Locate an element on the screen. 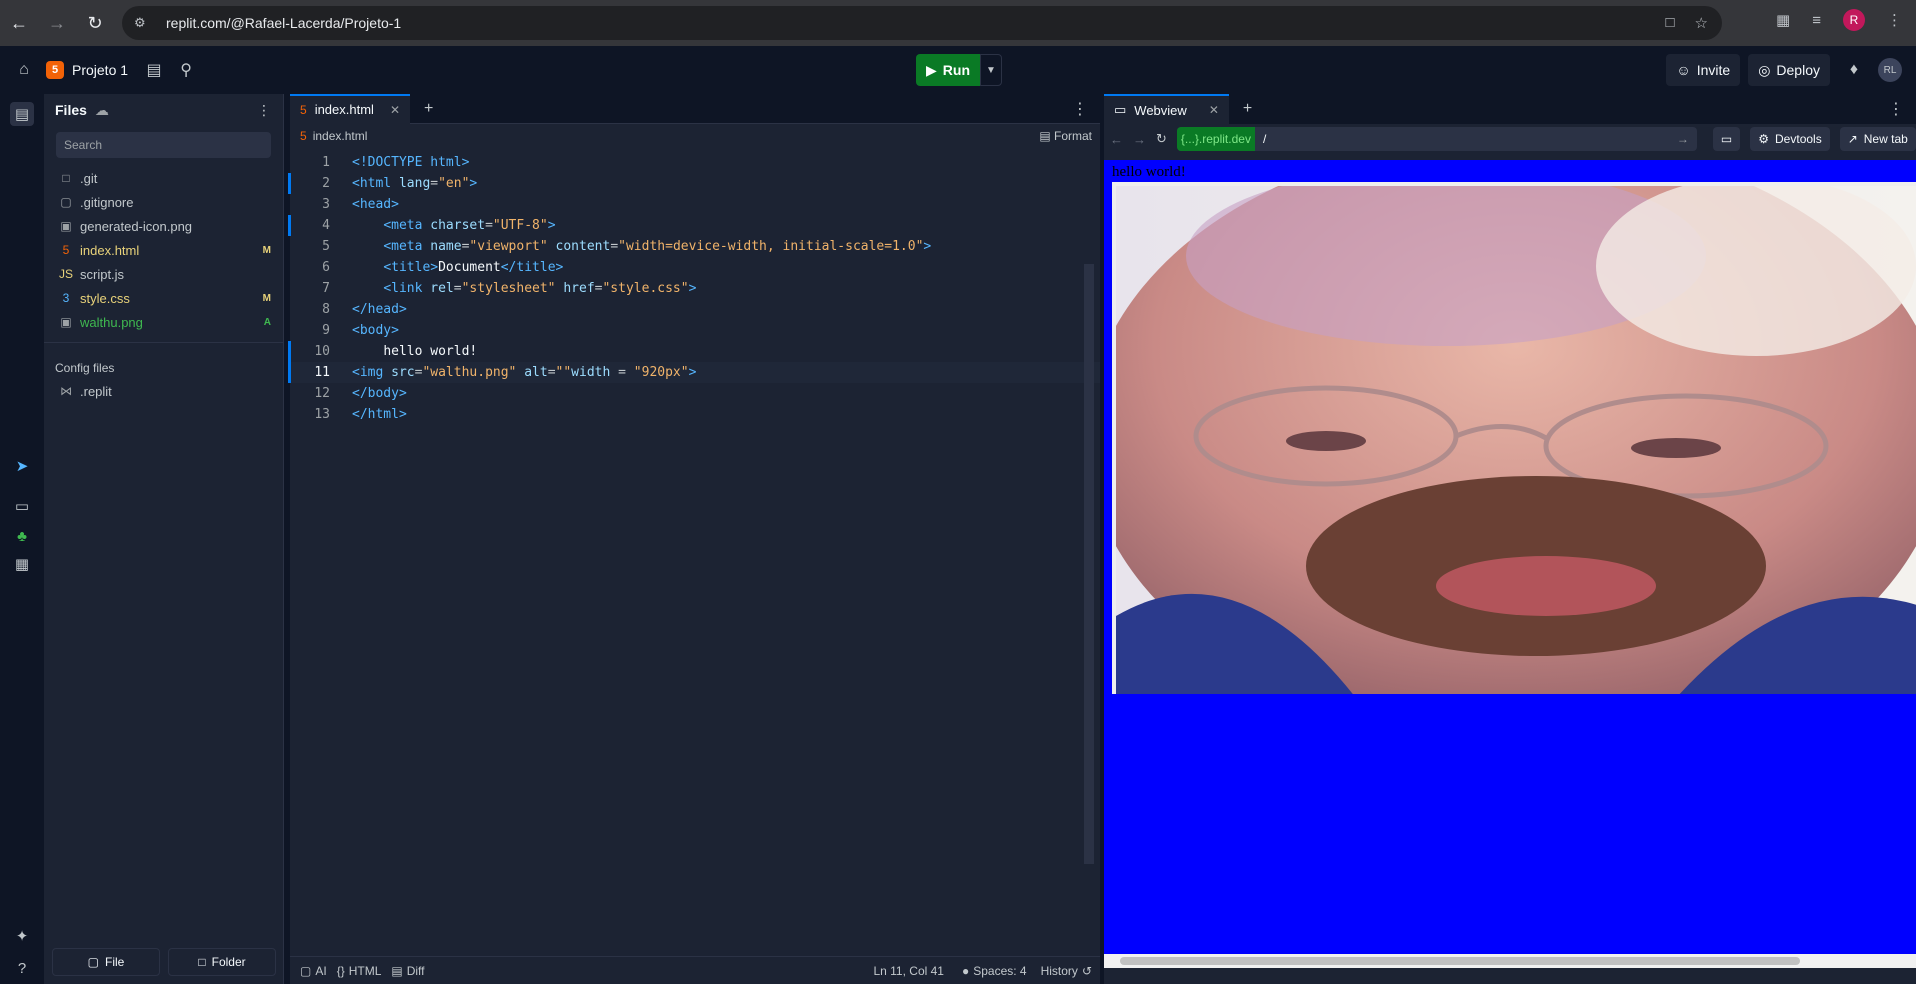 The width and height of the screenshot is (1916, 984). forward-icon: → is located at coordinates (57, 23).